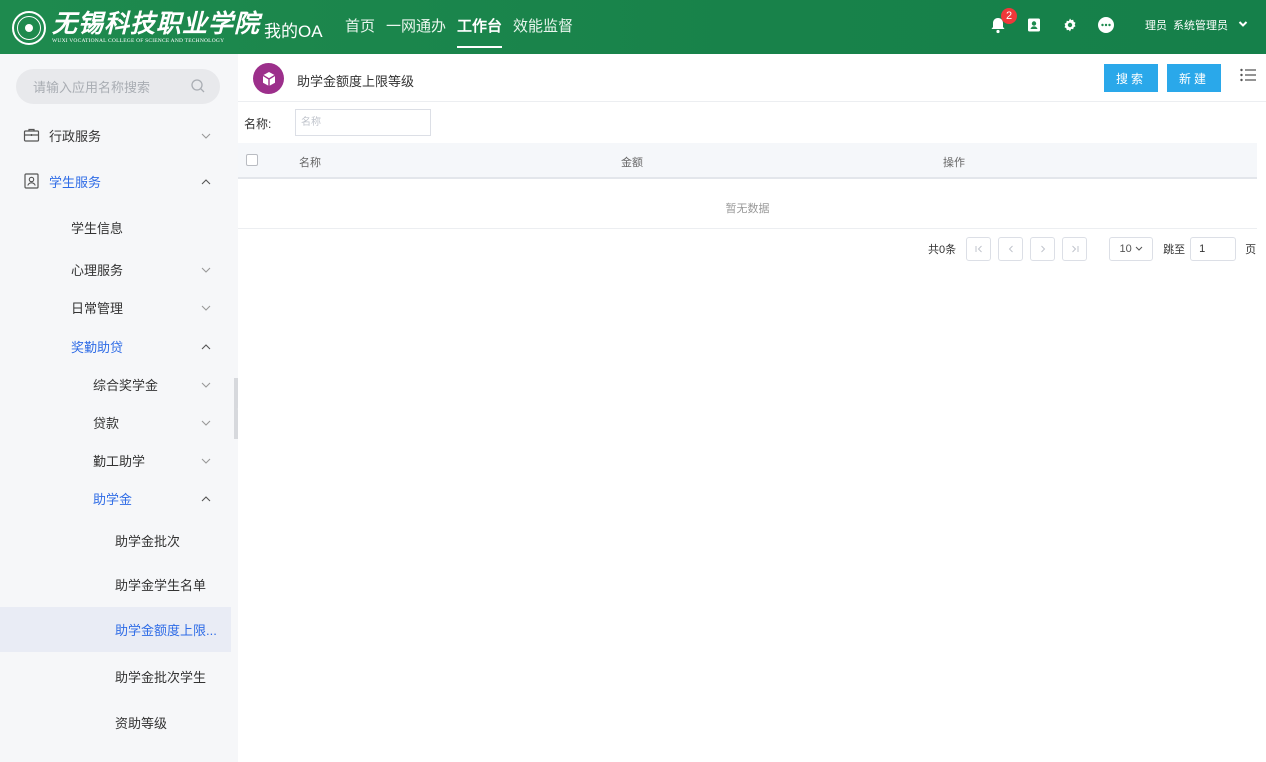  Describe the element at coordinates (97, 228) in the screenshot. I see `sidebar-item-label: 学生信息` at that location.